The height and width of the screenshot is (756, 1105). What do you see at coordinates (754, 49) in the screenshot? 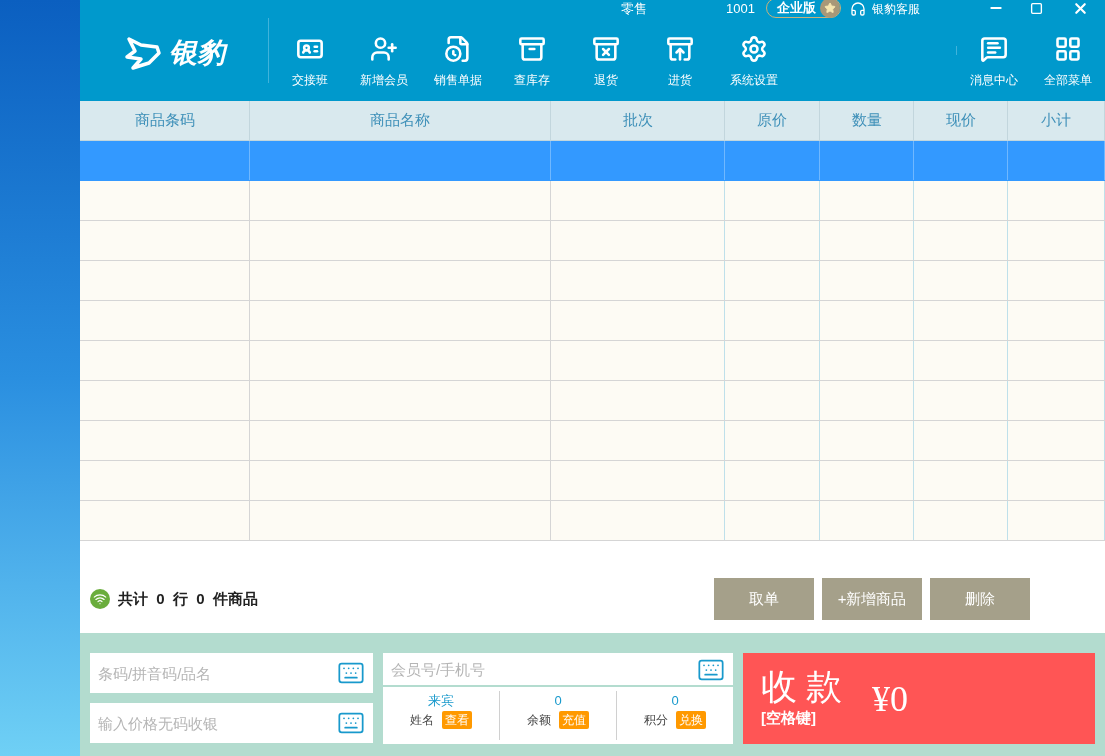
I see `settings-icon` at bounding box center [754, 49].